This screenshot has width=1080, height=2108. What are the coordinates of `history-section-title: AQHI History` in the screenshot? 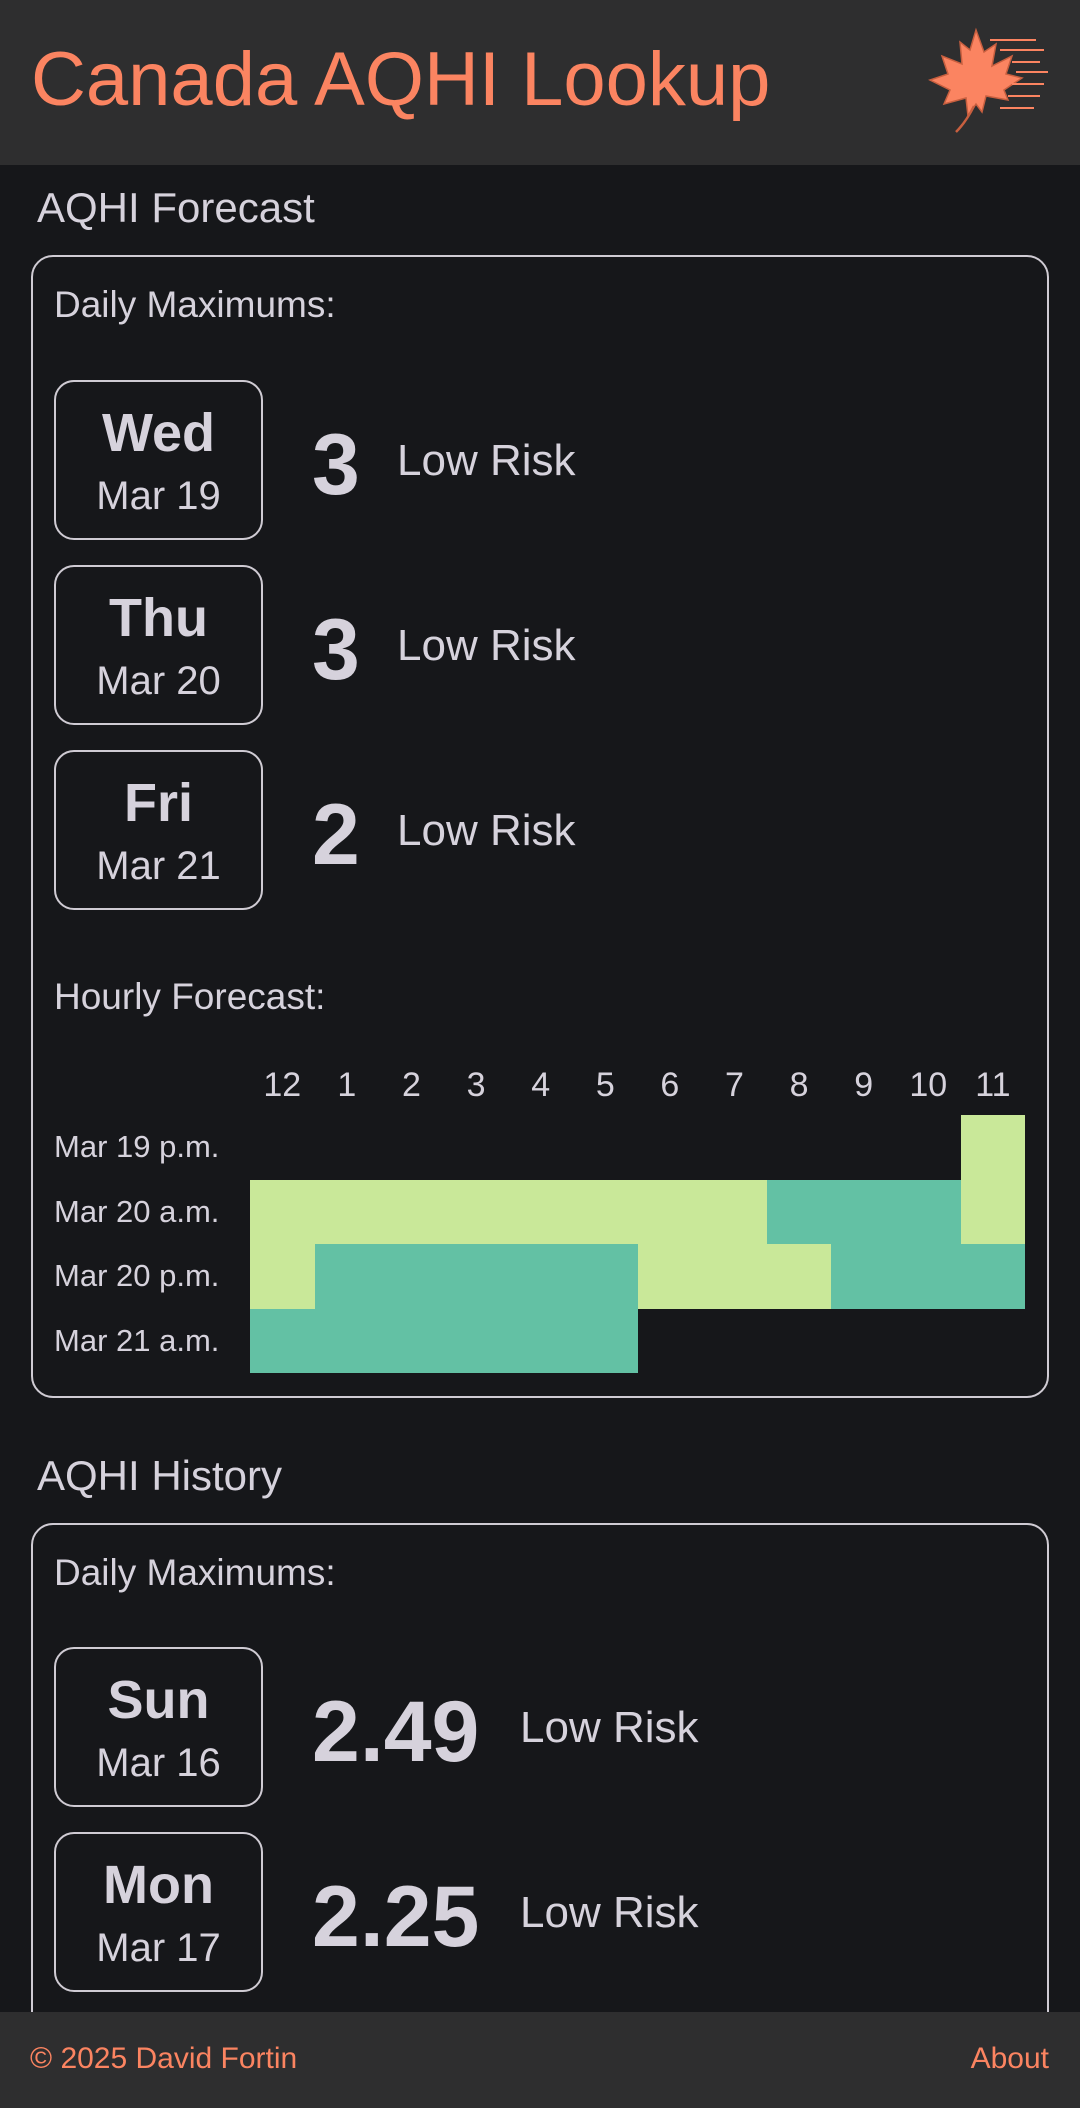 It's located at (160, 1475).